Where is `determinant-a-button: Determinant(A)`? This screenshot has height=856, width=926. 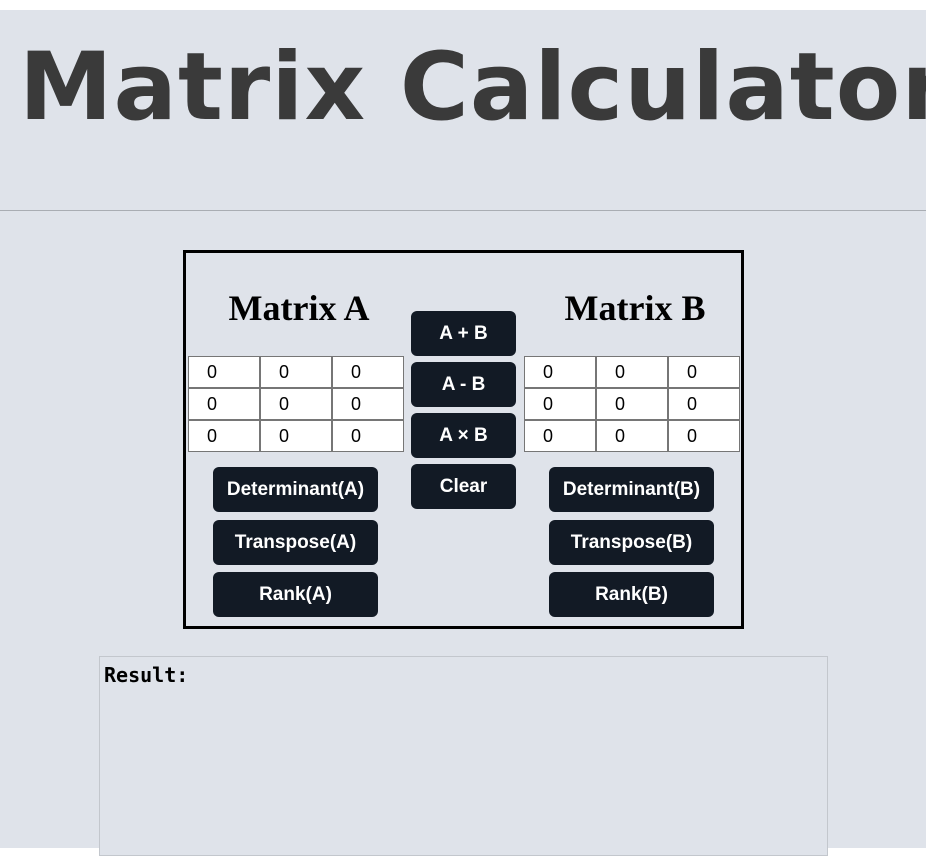 determinant-a-button: Determinant(A) is located at coordinates (295, 489).